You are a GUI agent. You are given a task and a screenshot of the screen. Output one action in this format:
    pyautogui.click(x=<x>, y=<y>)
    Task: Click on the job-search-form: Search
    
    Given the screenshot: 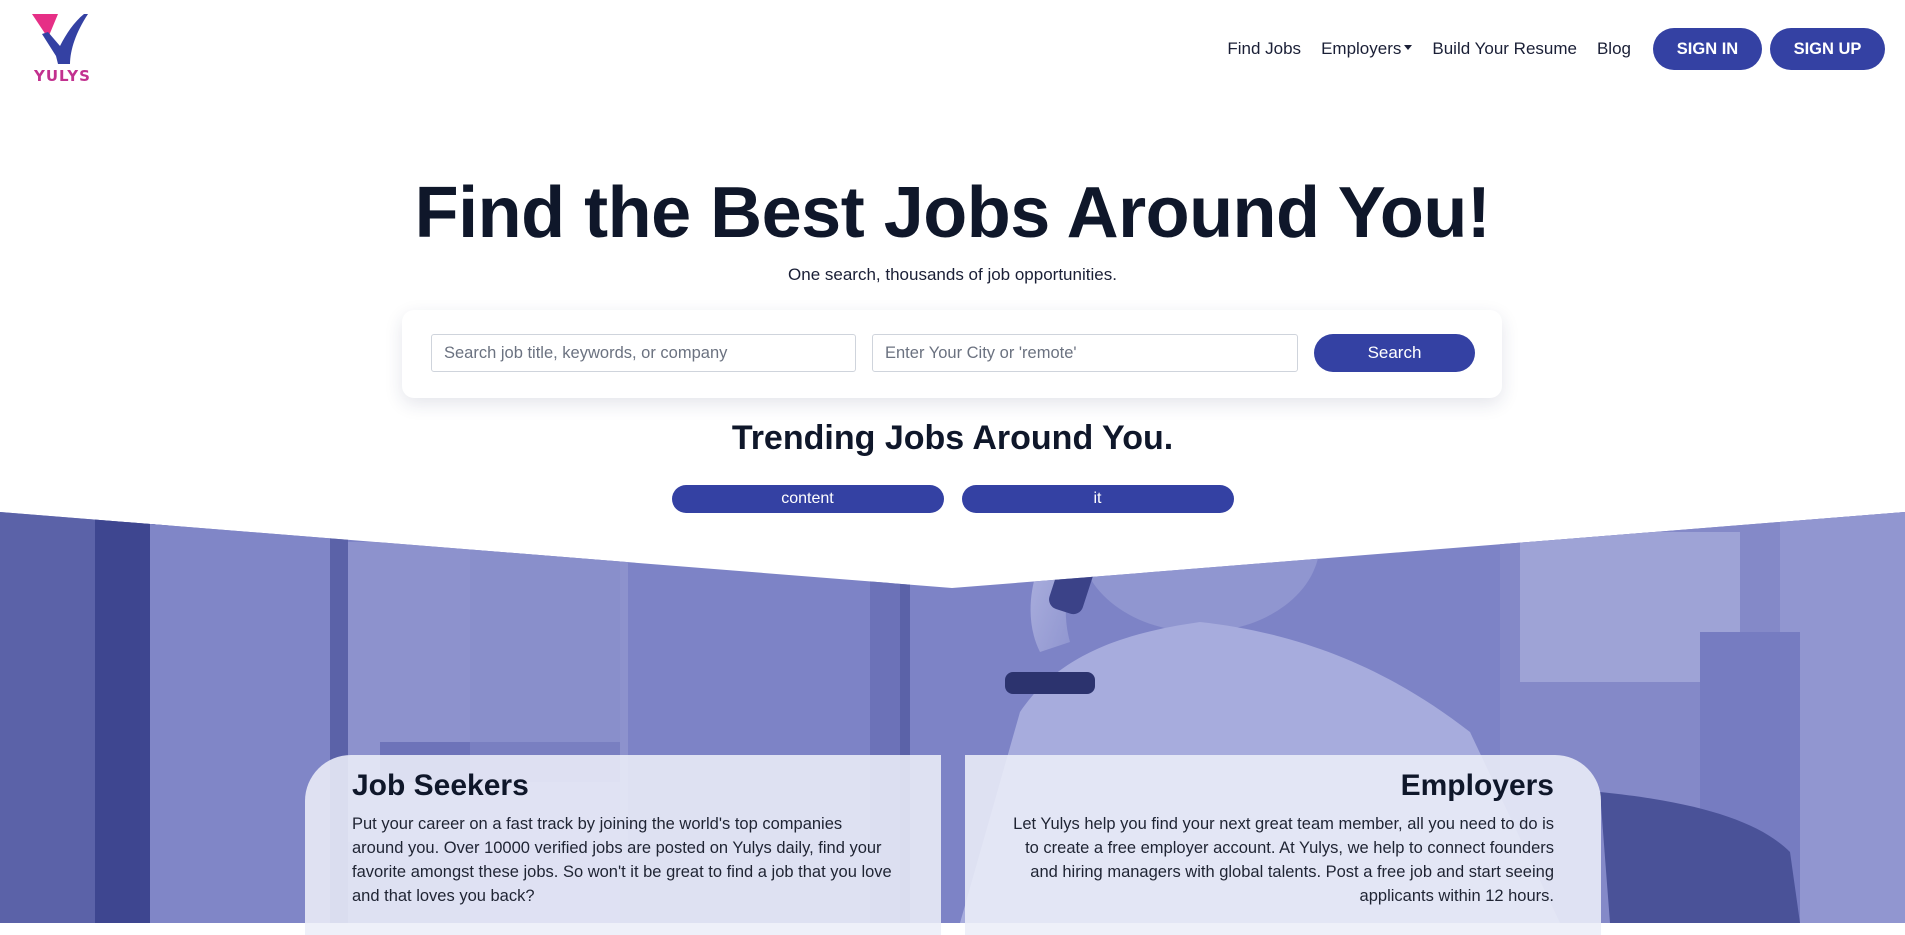 What is the action you would take?
    pyautogui.click(x=952, y=354)
    